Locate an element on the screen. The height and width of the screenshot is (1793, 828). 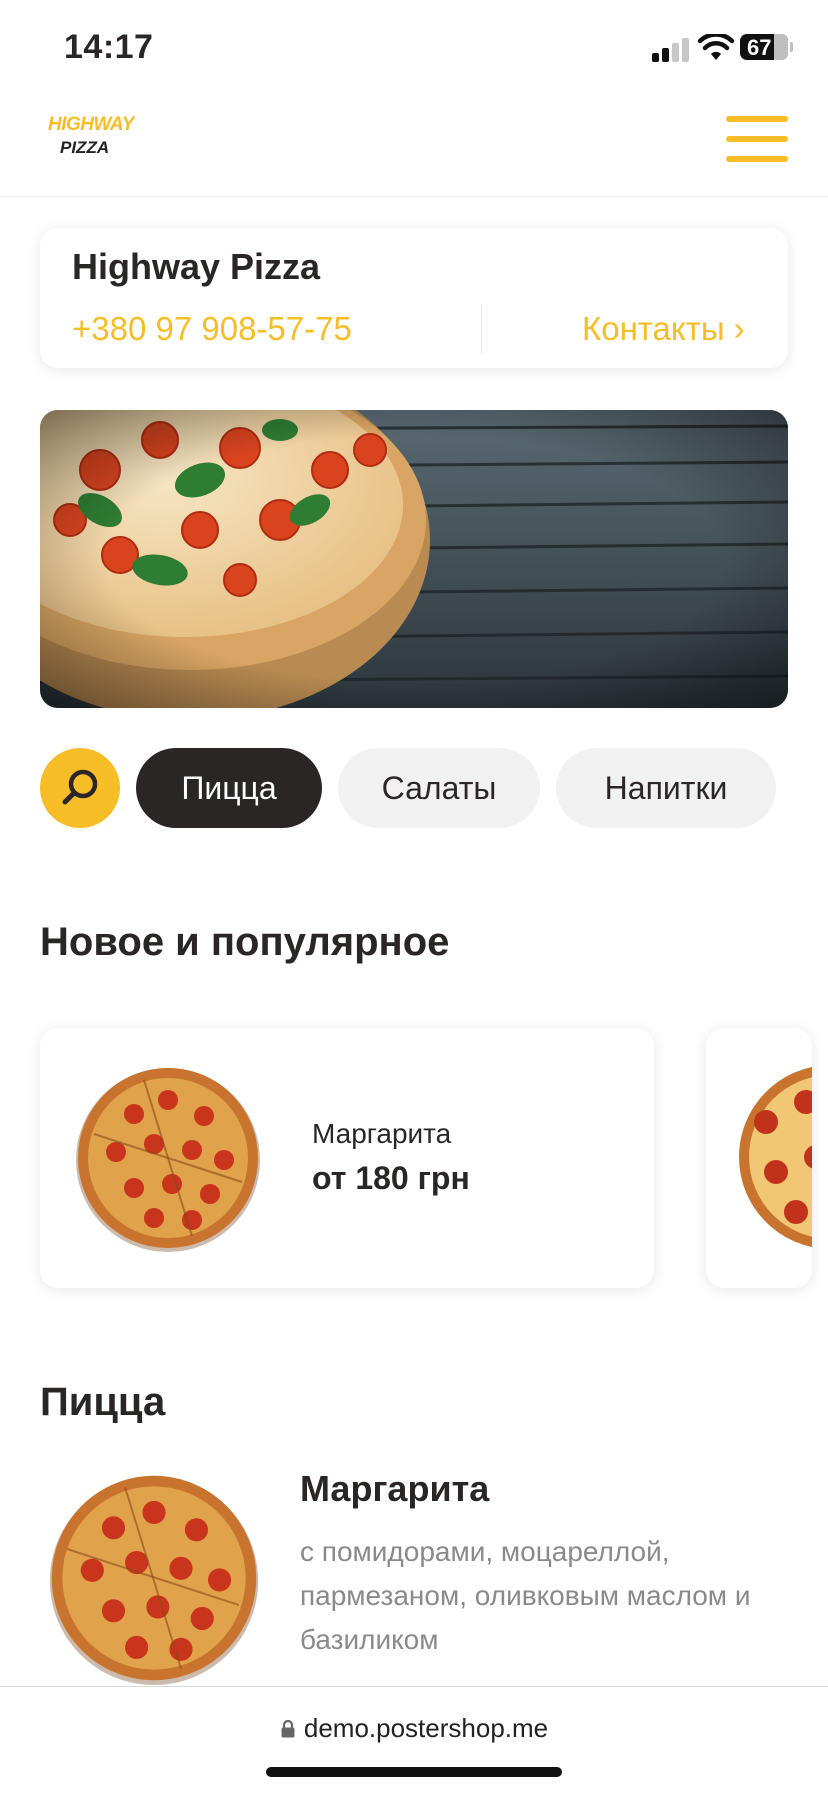
url-text: demo.postershop.me is located at coordinates (426, 1728).